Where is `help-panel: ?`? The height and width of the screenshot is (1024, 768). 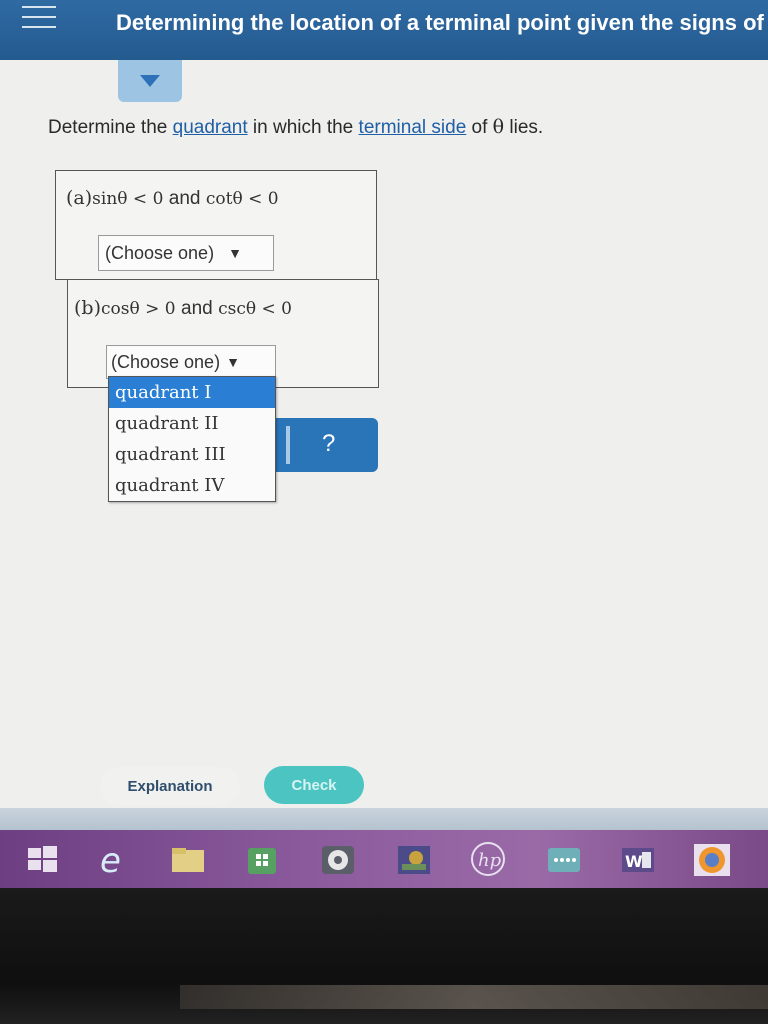 help-panel: ? is located at coordinates (325, 445).